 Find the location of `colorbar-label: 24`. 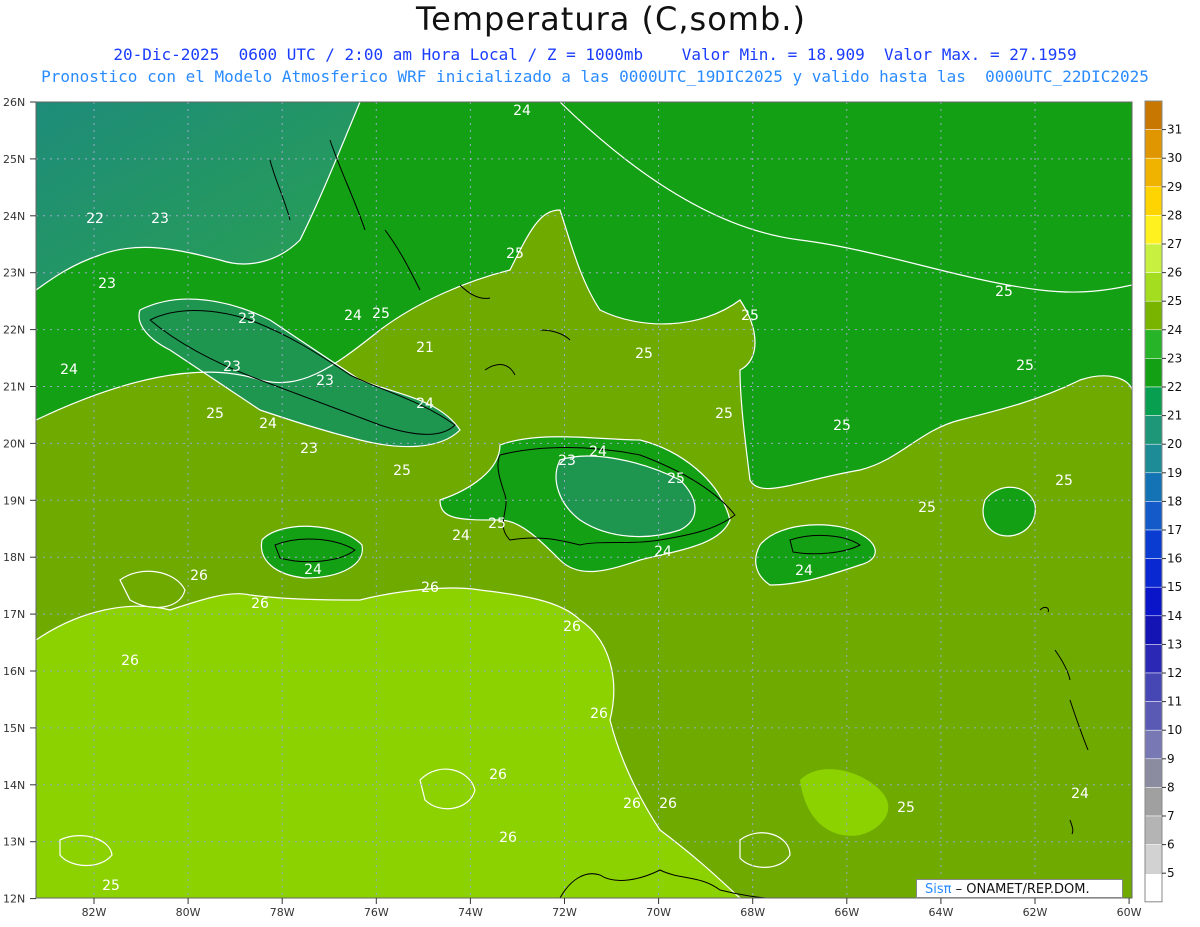

colorbar-label: 24 is located at coordinates (1174, 330).